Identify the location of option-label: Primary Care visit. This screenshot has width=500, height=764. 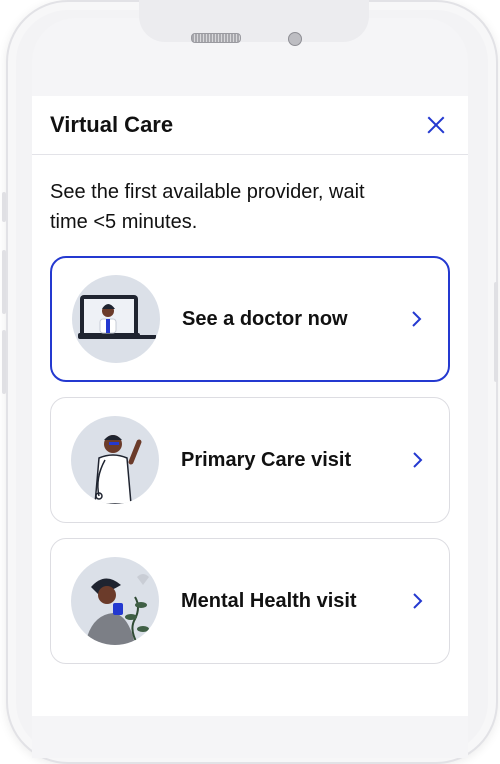
(266, 459).